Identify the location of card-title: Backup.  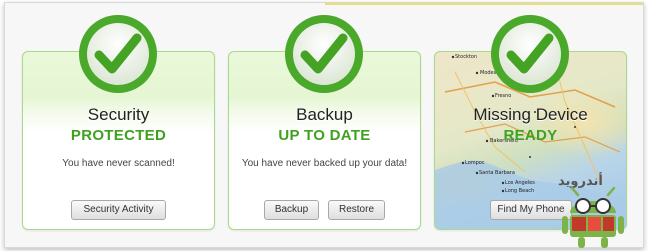
(324, 114).